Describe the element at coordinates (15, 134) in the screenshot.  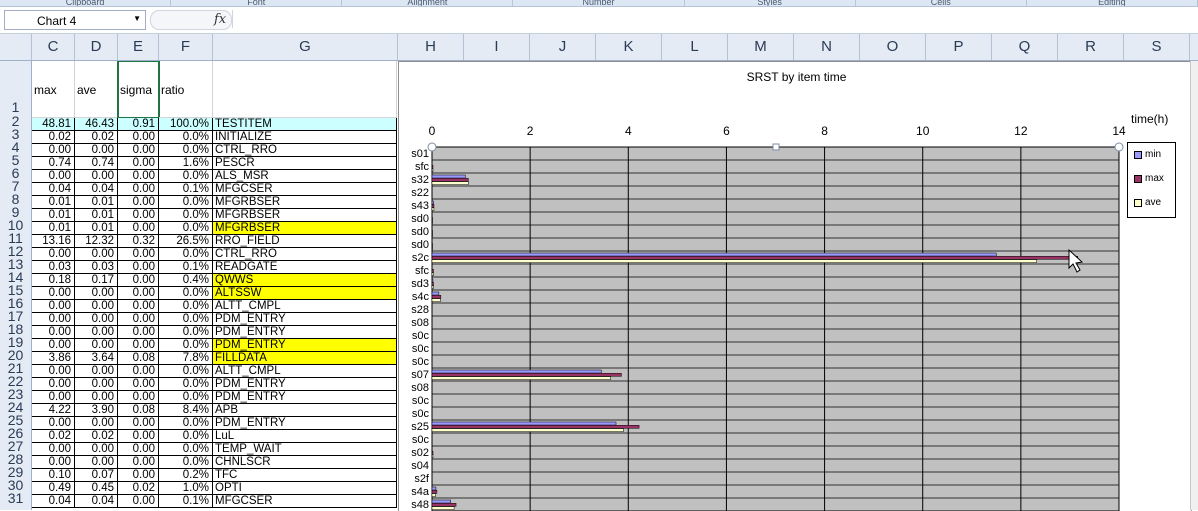
I see `row-header-3: 3` at that location.